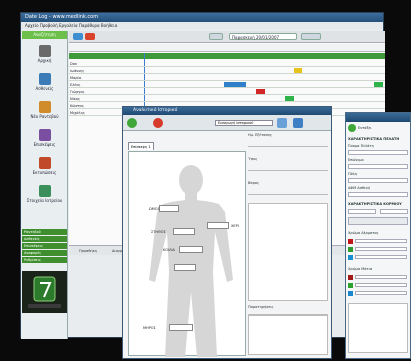 This screenshot has width=411, height=361. I want to click on next-button, so click(311, 36).